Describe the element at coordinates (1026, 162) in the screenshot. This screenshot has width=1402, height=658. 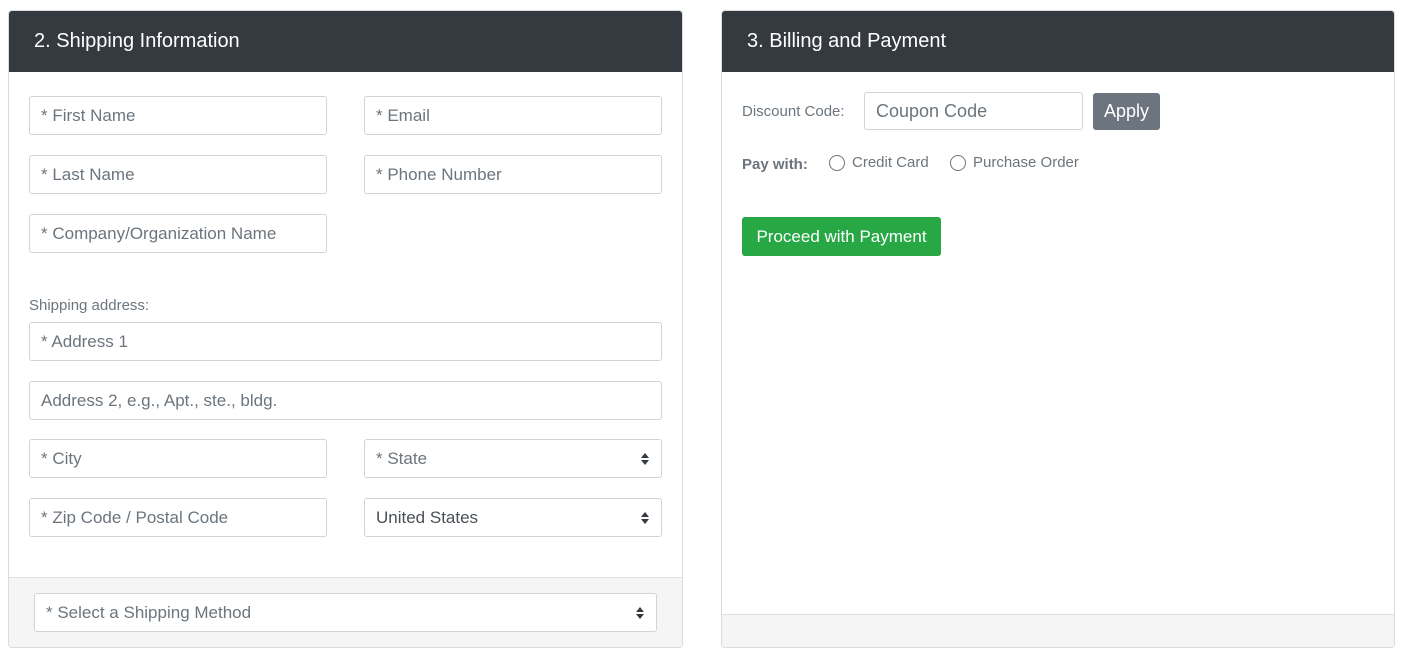
I see `purchase-order-label: Purchase Order` at that location.